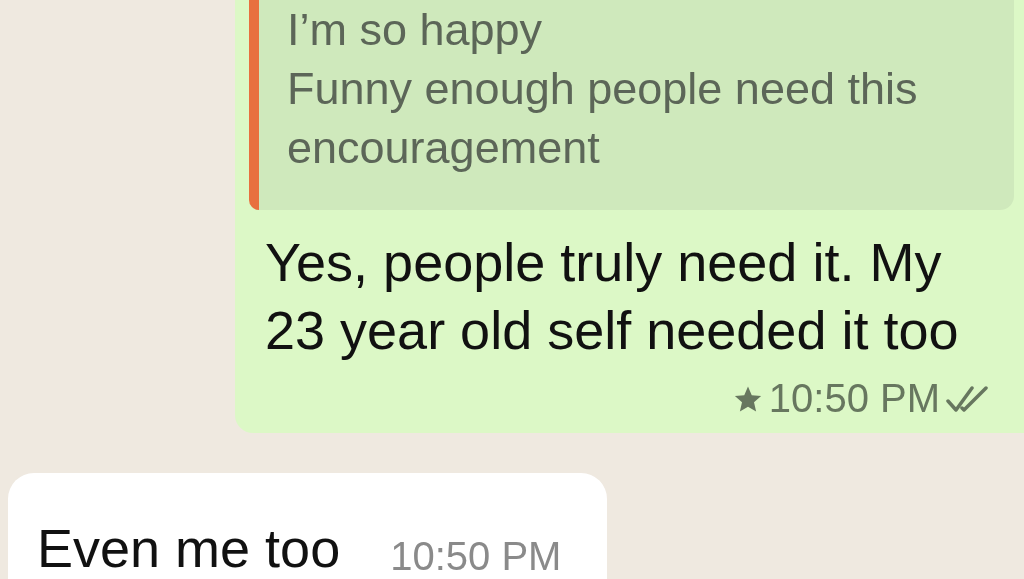  Describe the element at coordinates (189, 548) in the screenshot. I see `message-text: Even me too` at that location.